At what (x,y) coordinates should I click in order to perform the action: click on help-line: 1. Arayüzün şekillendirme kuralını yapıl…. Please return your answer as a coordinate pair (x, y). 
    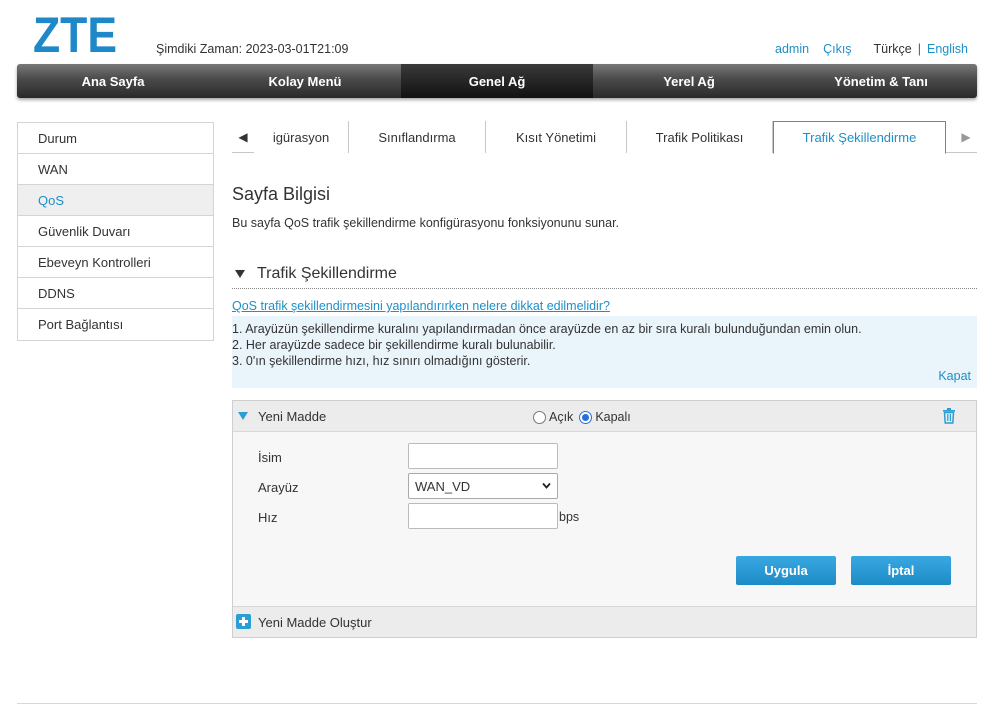
    Looking at the image, I should click on (547, 329).